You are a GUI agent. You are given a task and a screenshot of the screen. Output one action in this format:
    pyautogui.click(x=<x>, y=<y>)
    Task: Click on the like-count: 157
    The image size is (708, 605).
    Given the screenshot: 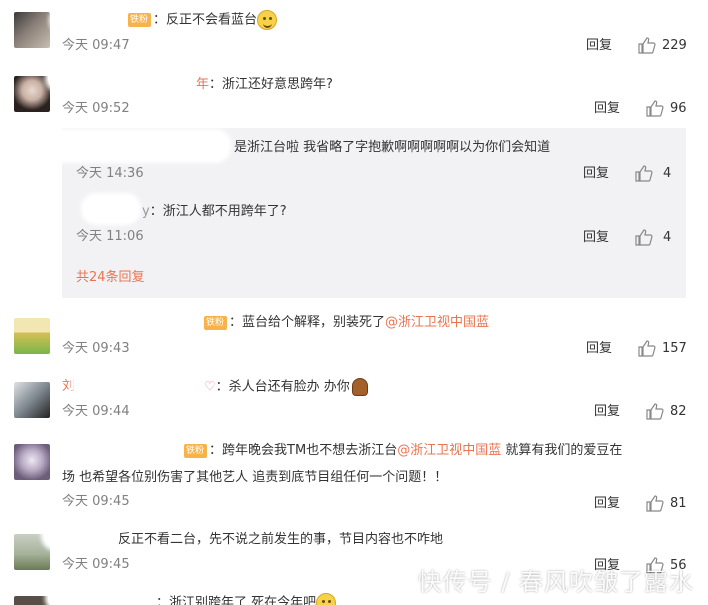 What is the action you would take?
    pyautogui.click(x=674, y=348)
    